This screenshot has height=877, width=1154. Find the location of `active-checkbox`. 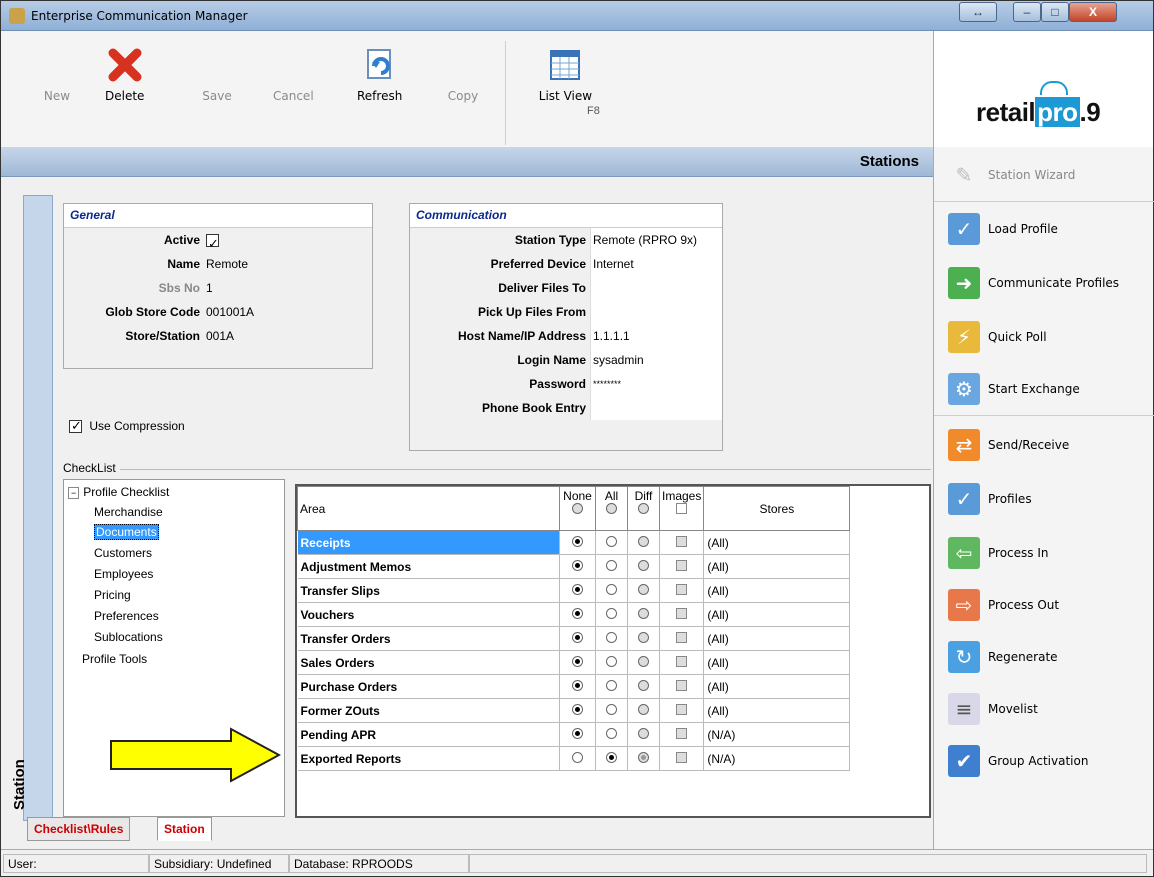

active-checkbox is located at coordinates (212, 244).